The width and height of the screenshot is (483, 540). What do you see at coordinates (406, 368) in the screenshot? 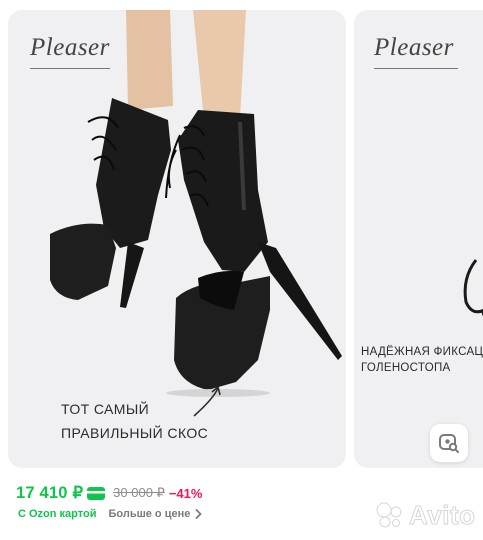
I see `caption-line: ГОЛЕНОСТОПА` at bounding box center [406, 368].